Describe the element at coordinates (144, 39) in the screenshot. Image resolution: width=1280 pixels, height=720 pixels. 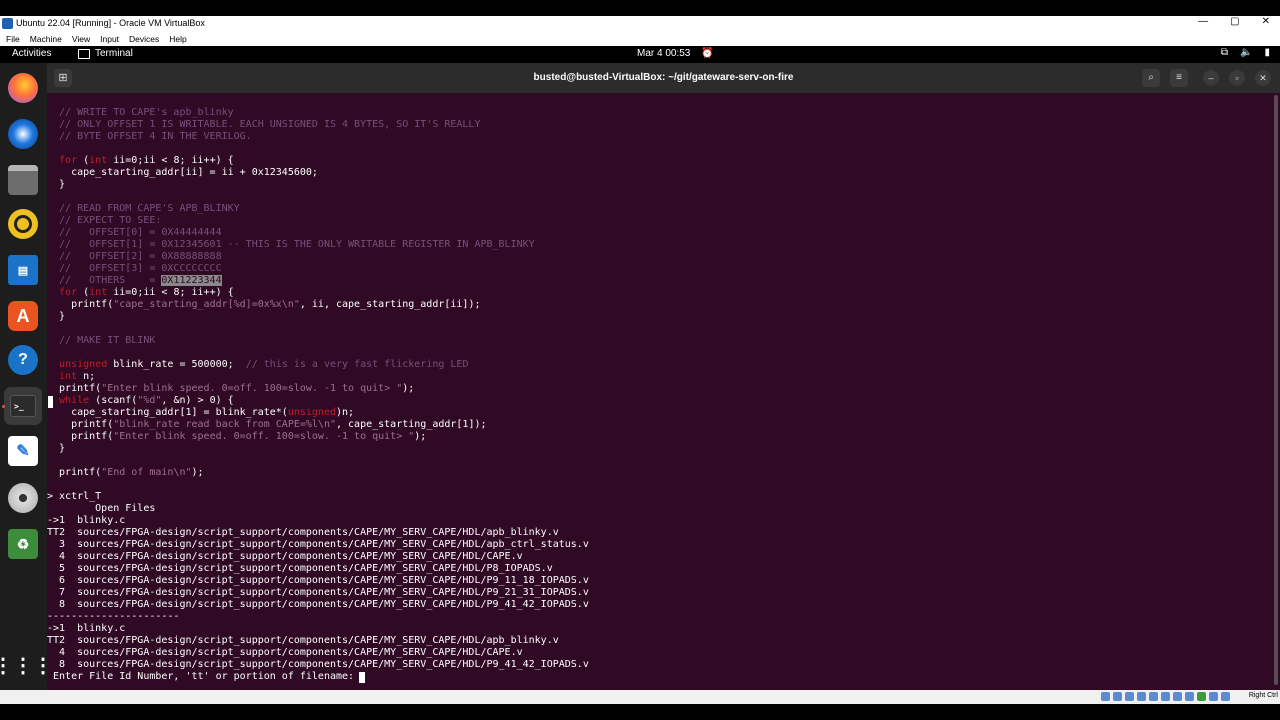
I see `menu-devices: Devices` at that location.